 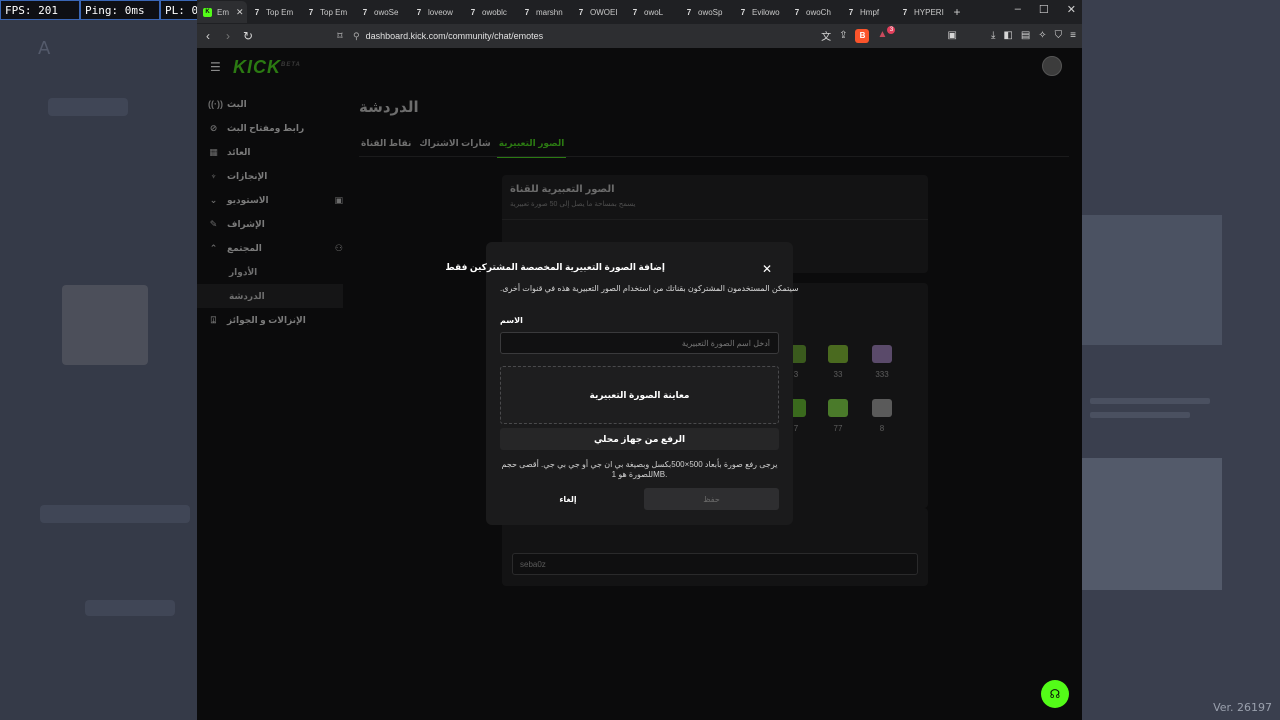 I want to click on sidebar-toggle-icon: ◧, so click(x=1007, y=35).